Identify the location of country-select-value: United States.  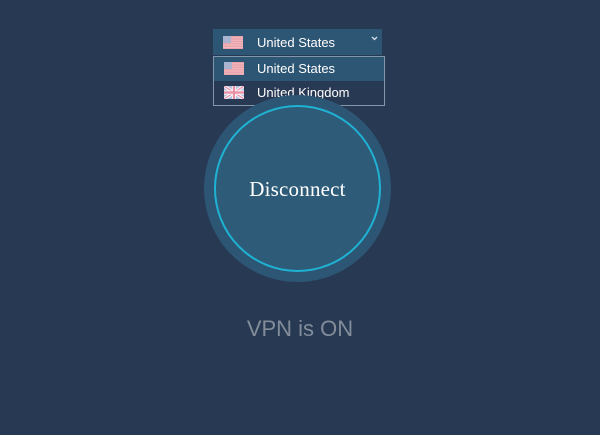
(296, 42).